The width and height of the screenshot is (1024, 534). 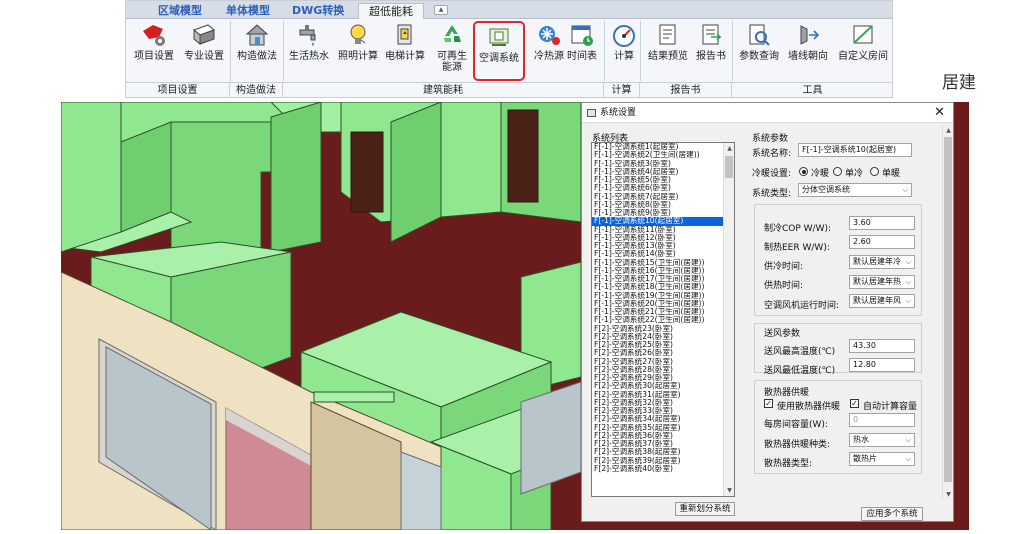 What do you see at coordinates (759, 56) in the screenshot?
I see `param-query-label: 参数查询` at bounding box center [759, 56].